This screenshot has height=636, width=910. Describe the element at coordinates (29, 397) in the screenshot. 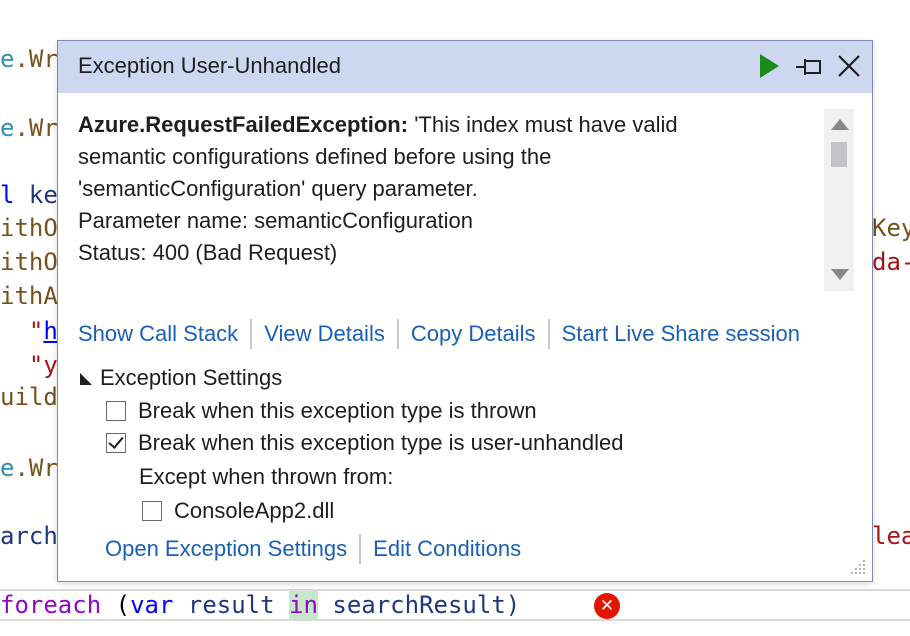

I see `code-line: uild` at that location.